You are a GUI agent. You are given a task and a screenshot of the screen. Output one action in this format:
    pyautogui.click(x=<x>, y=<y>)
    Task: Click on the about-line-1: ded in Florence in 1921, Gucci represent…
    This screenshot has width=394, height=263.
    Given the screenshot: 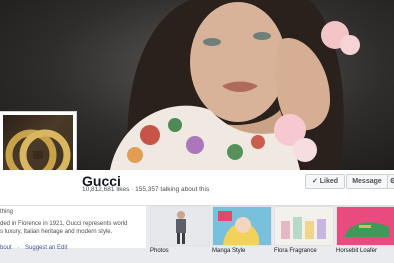 What is the action you would take?
    pyautogui.click(x=64, y=224)
    